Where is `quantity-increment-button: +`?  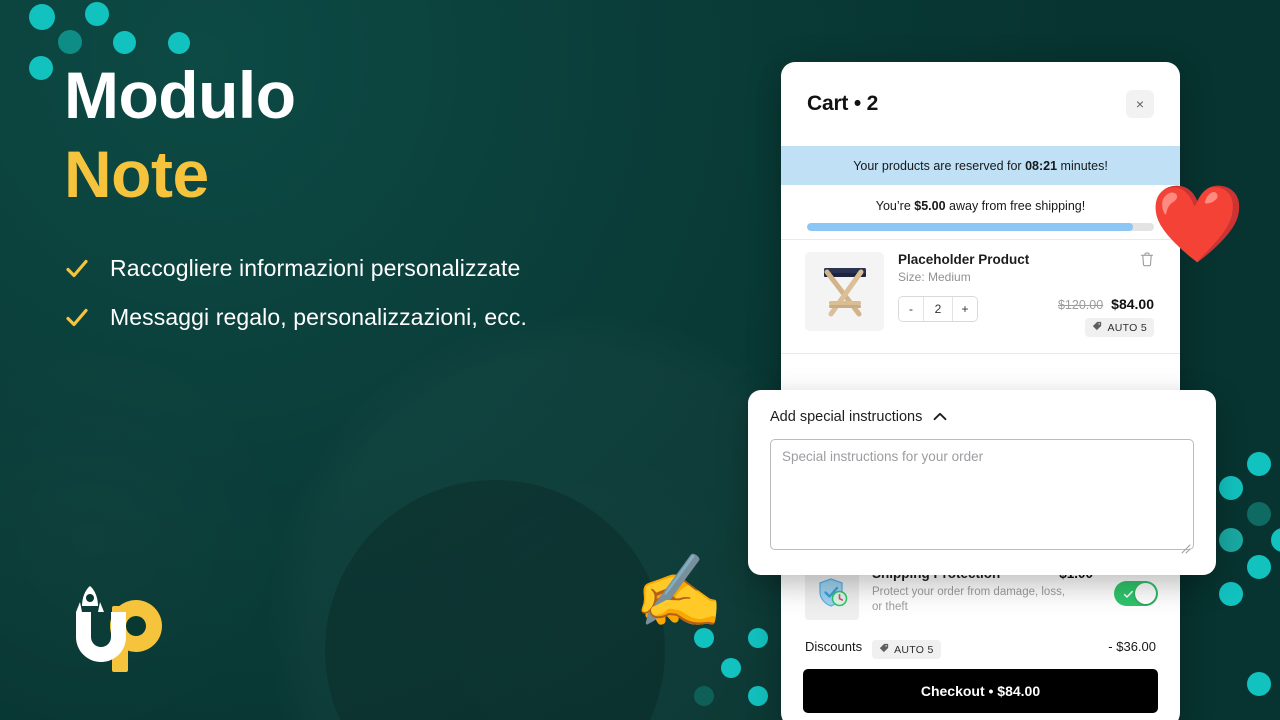 quantity-increment-button: + is located at coordinates (965, 309).